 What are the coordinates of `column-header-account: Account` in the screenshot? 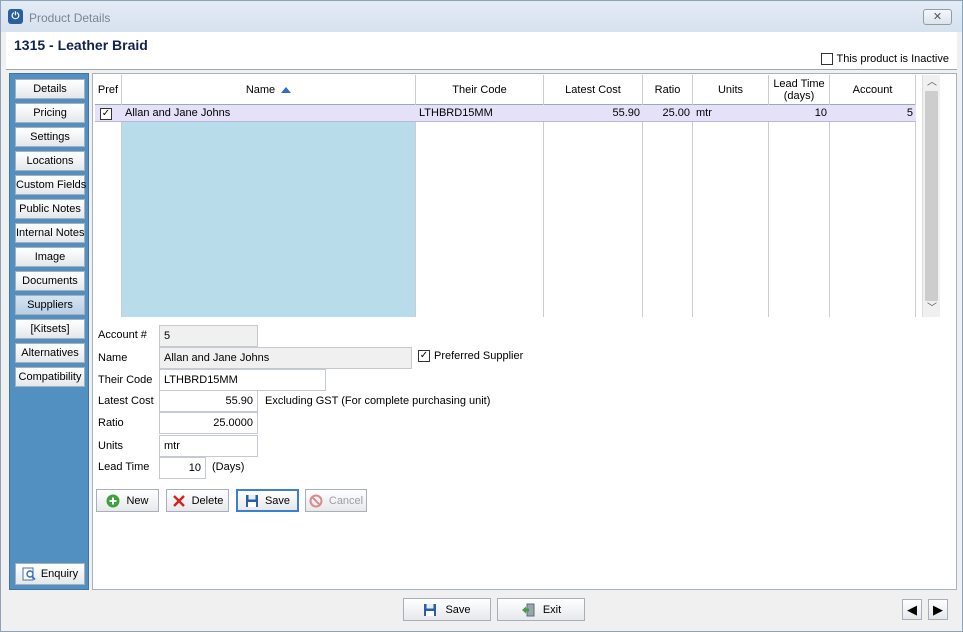 It's located at (873, 90).